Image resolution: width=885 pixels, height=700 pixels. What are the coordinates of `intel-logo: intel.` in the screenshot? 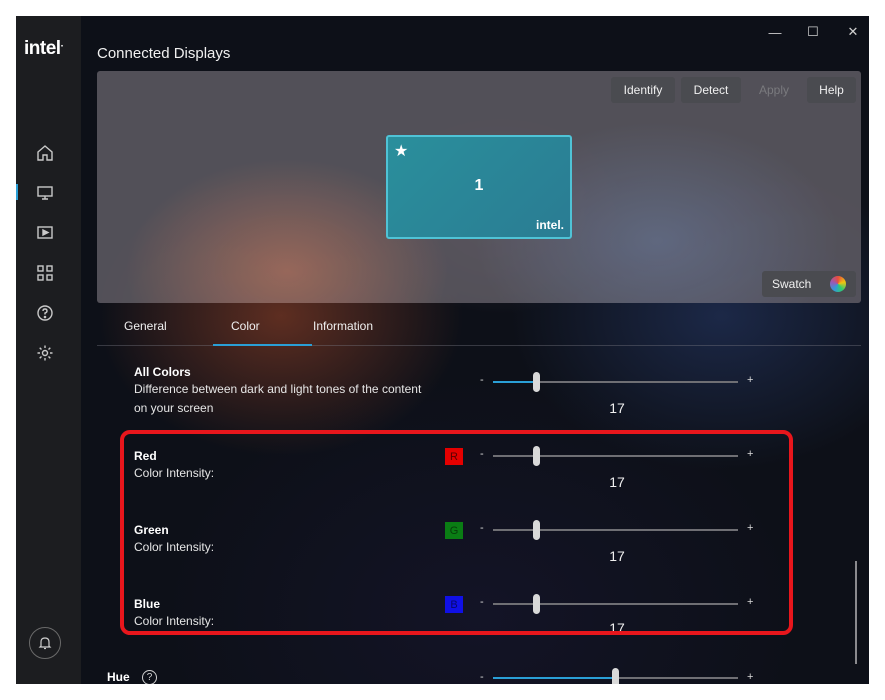 It's located at (43, 48).